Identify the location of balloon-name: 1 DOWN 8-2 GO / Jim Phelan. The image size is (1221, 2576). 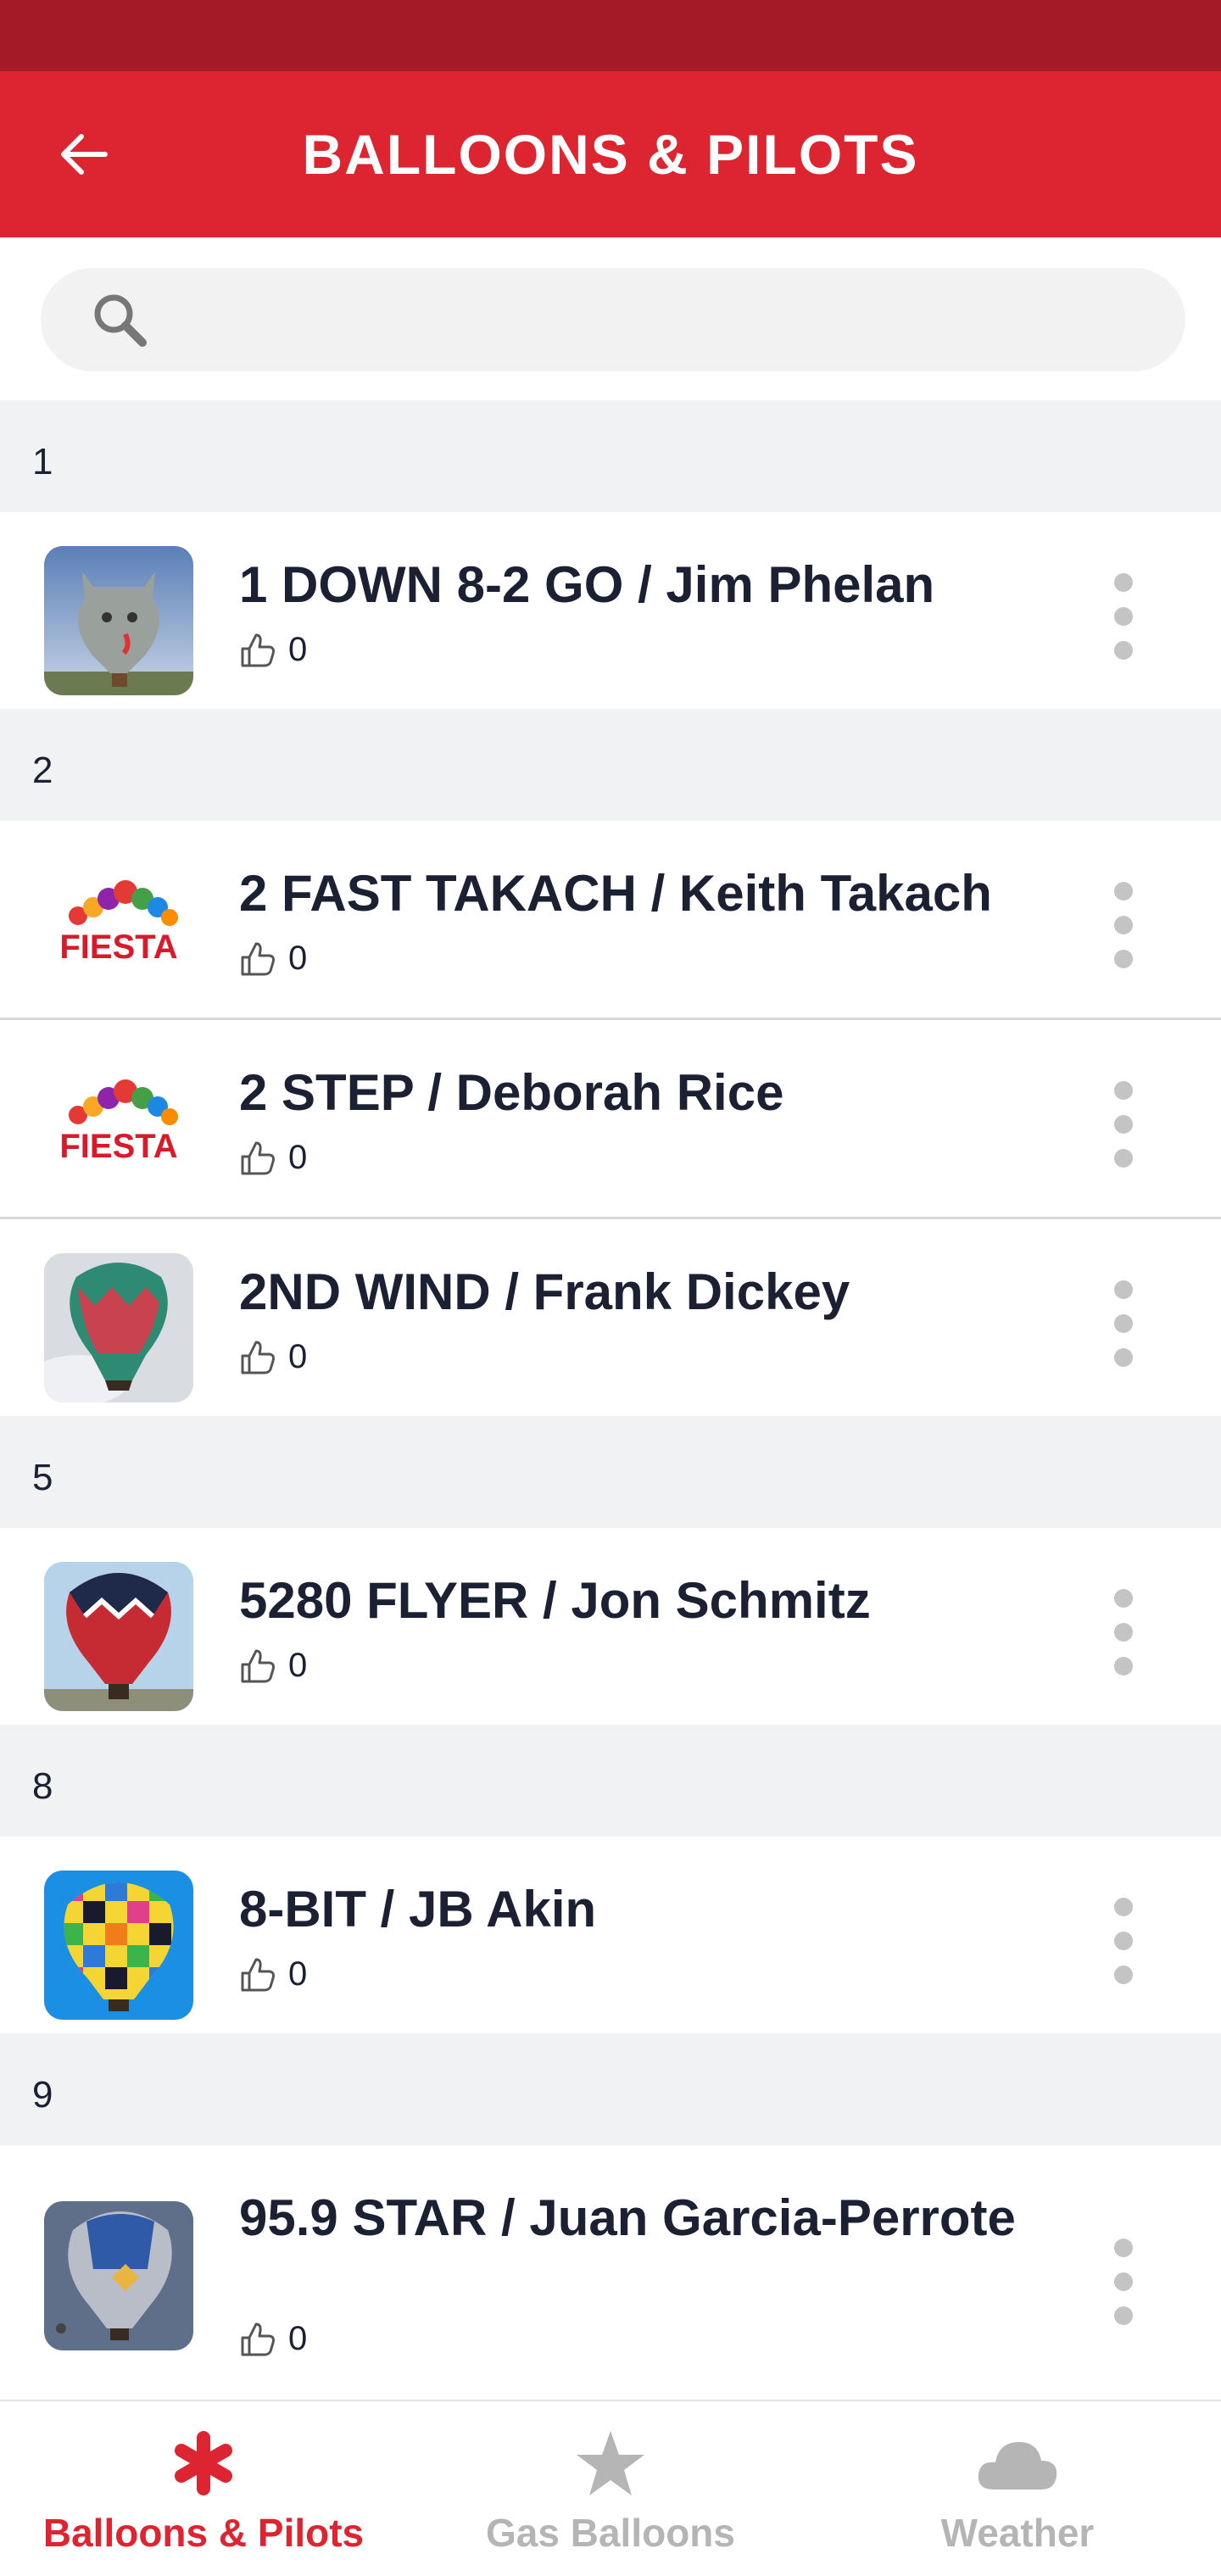
(587, 584).